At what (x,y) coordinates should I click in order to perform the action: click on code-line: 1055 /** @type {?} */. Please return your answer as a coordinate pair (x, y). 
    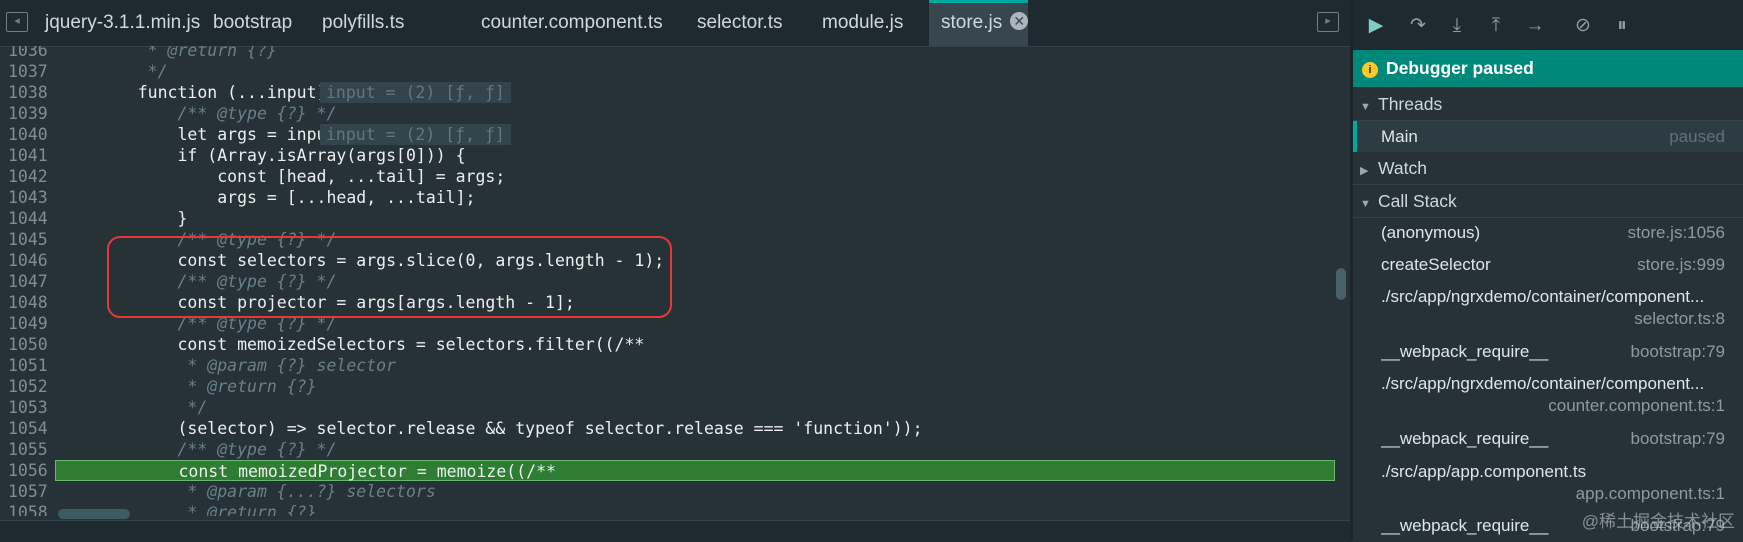
    Looking at the image, I should click on (172, 449).